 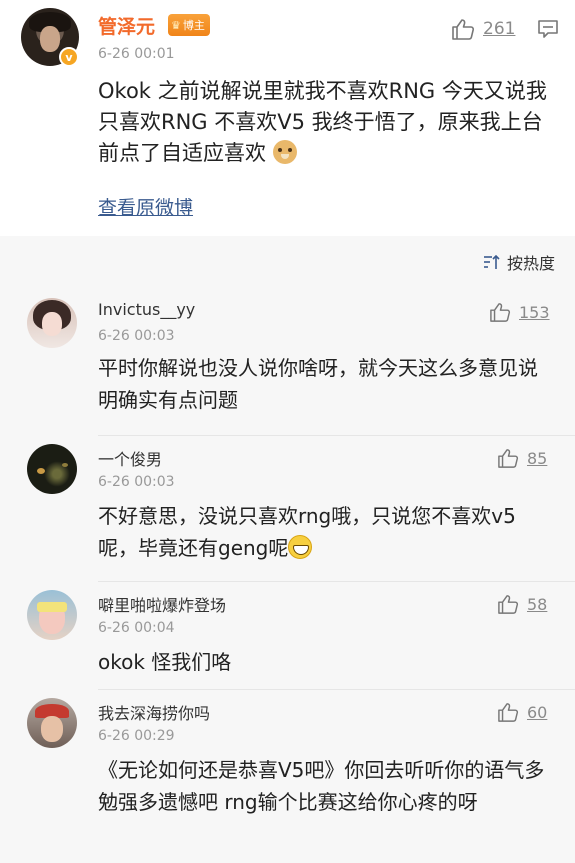 I want to click on sort-label: 按热度, so click(x=530, y=263).